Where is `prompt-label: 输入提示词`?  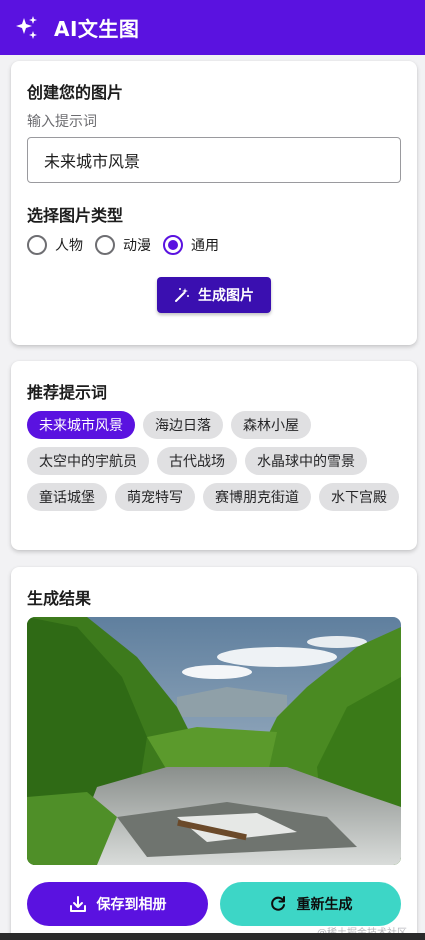 prompt-label: 输入提示词 is located at coordinates (62, 122).